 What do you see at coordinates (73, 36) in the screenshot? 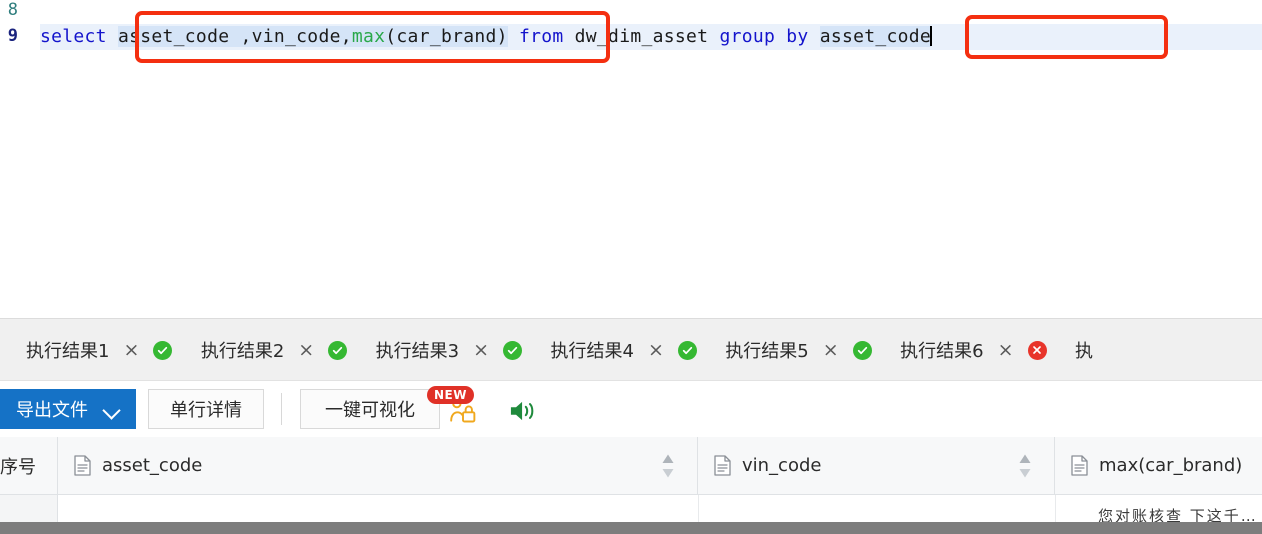
I see `keyword-select: select` at bounding box center [73, 36].